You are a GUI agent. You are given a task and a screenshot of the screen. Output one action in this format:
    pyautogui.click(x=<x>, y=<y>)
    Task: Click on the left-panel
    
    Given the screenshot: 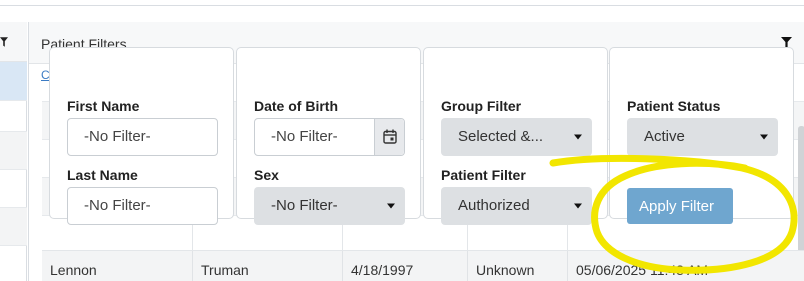 What is the action you would take?
    pyautogui.click(x=13, y=151)
    